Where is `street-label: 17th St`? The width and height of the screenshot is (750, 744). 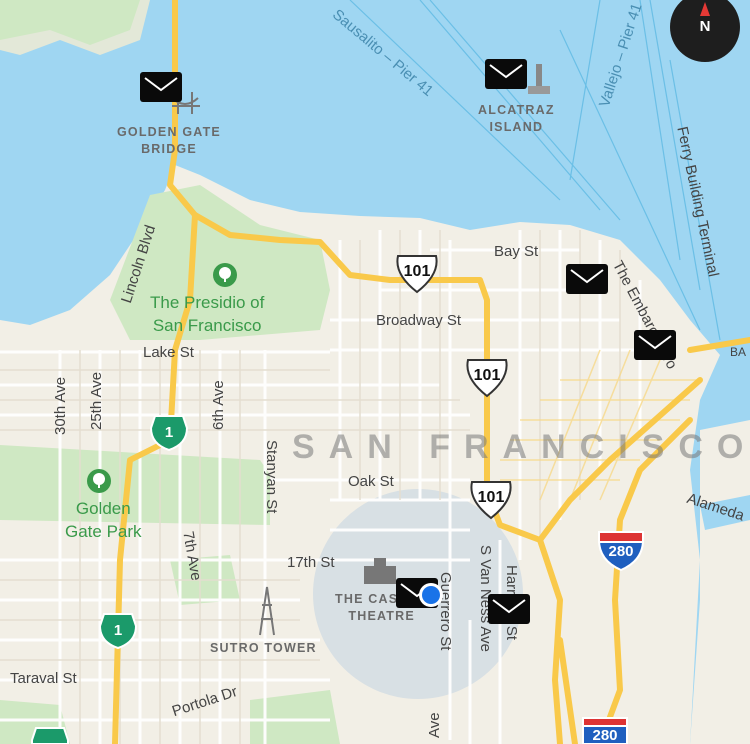 street-label: 17th St is located at coordinates (311, 562).